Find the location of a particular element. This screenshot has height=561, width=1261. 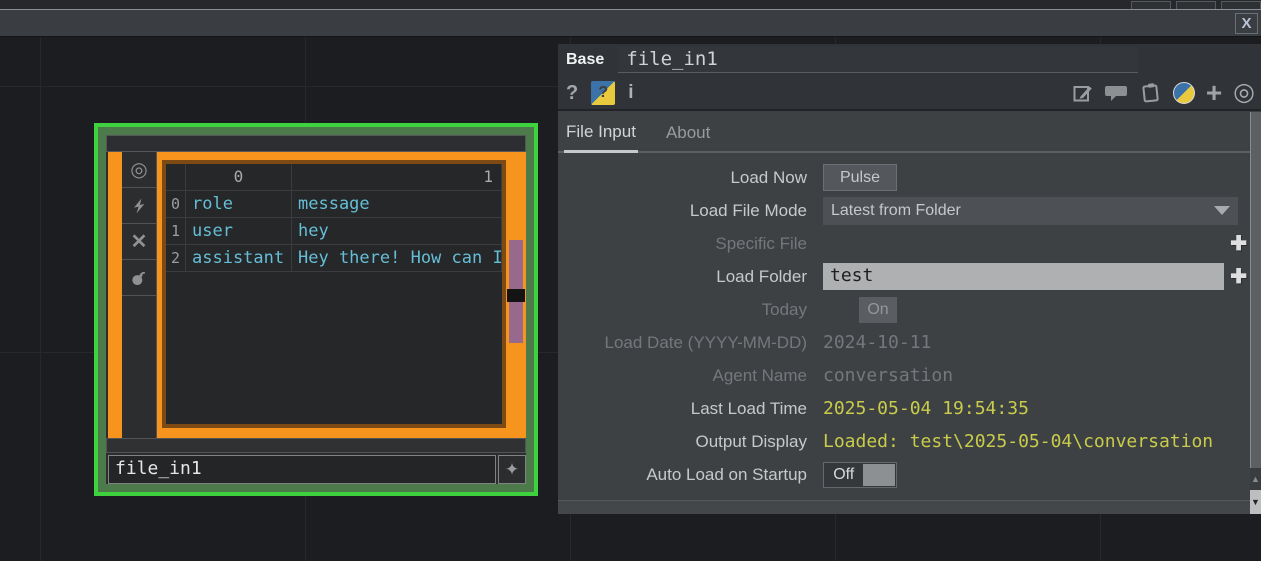

param-value: 2025-05-04 19:54:35 is located at coordinates (1042, 408).